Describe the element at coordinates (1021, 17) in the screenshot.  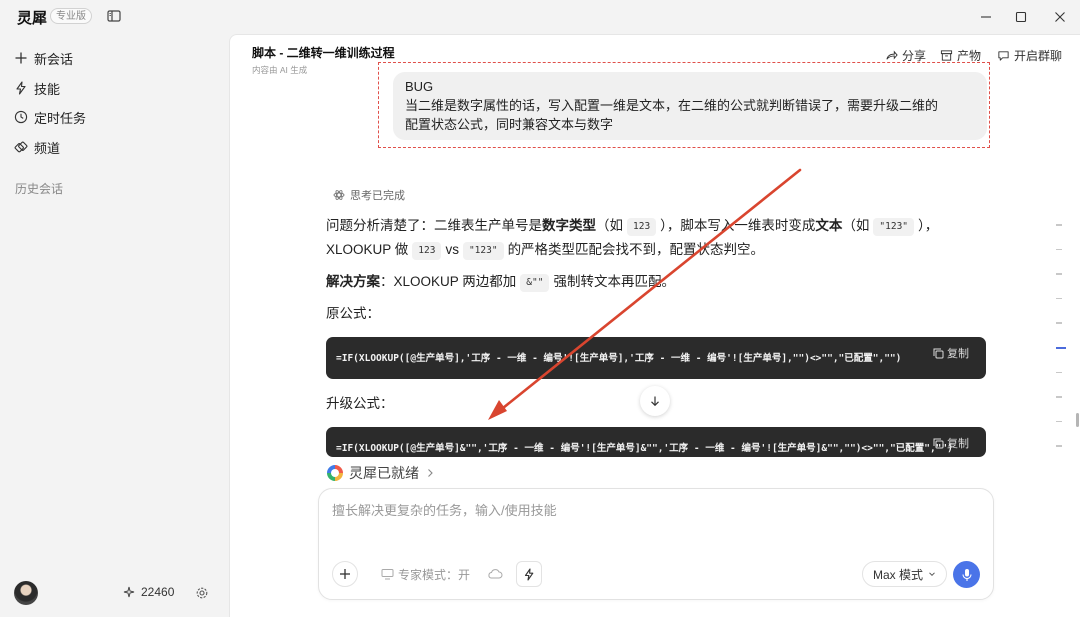
I see `maximize-icon` at that location.